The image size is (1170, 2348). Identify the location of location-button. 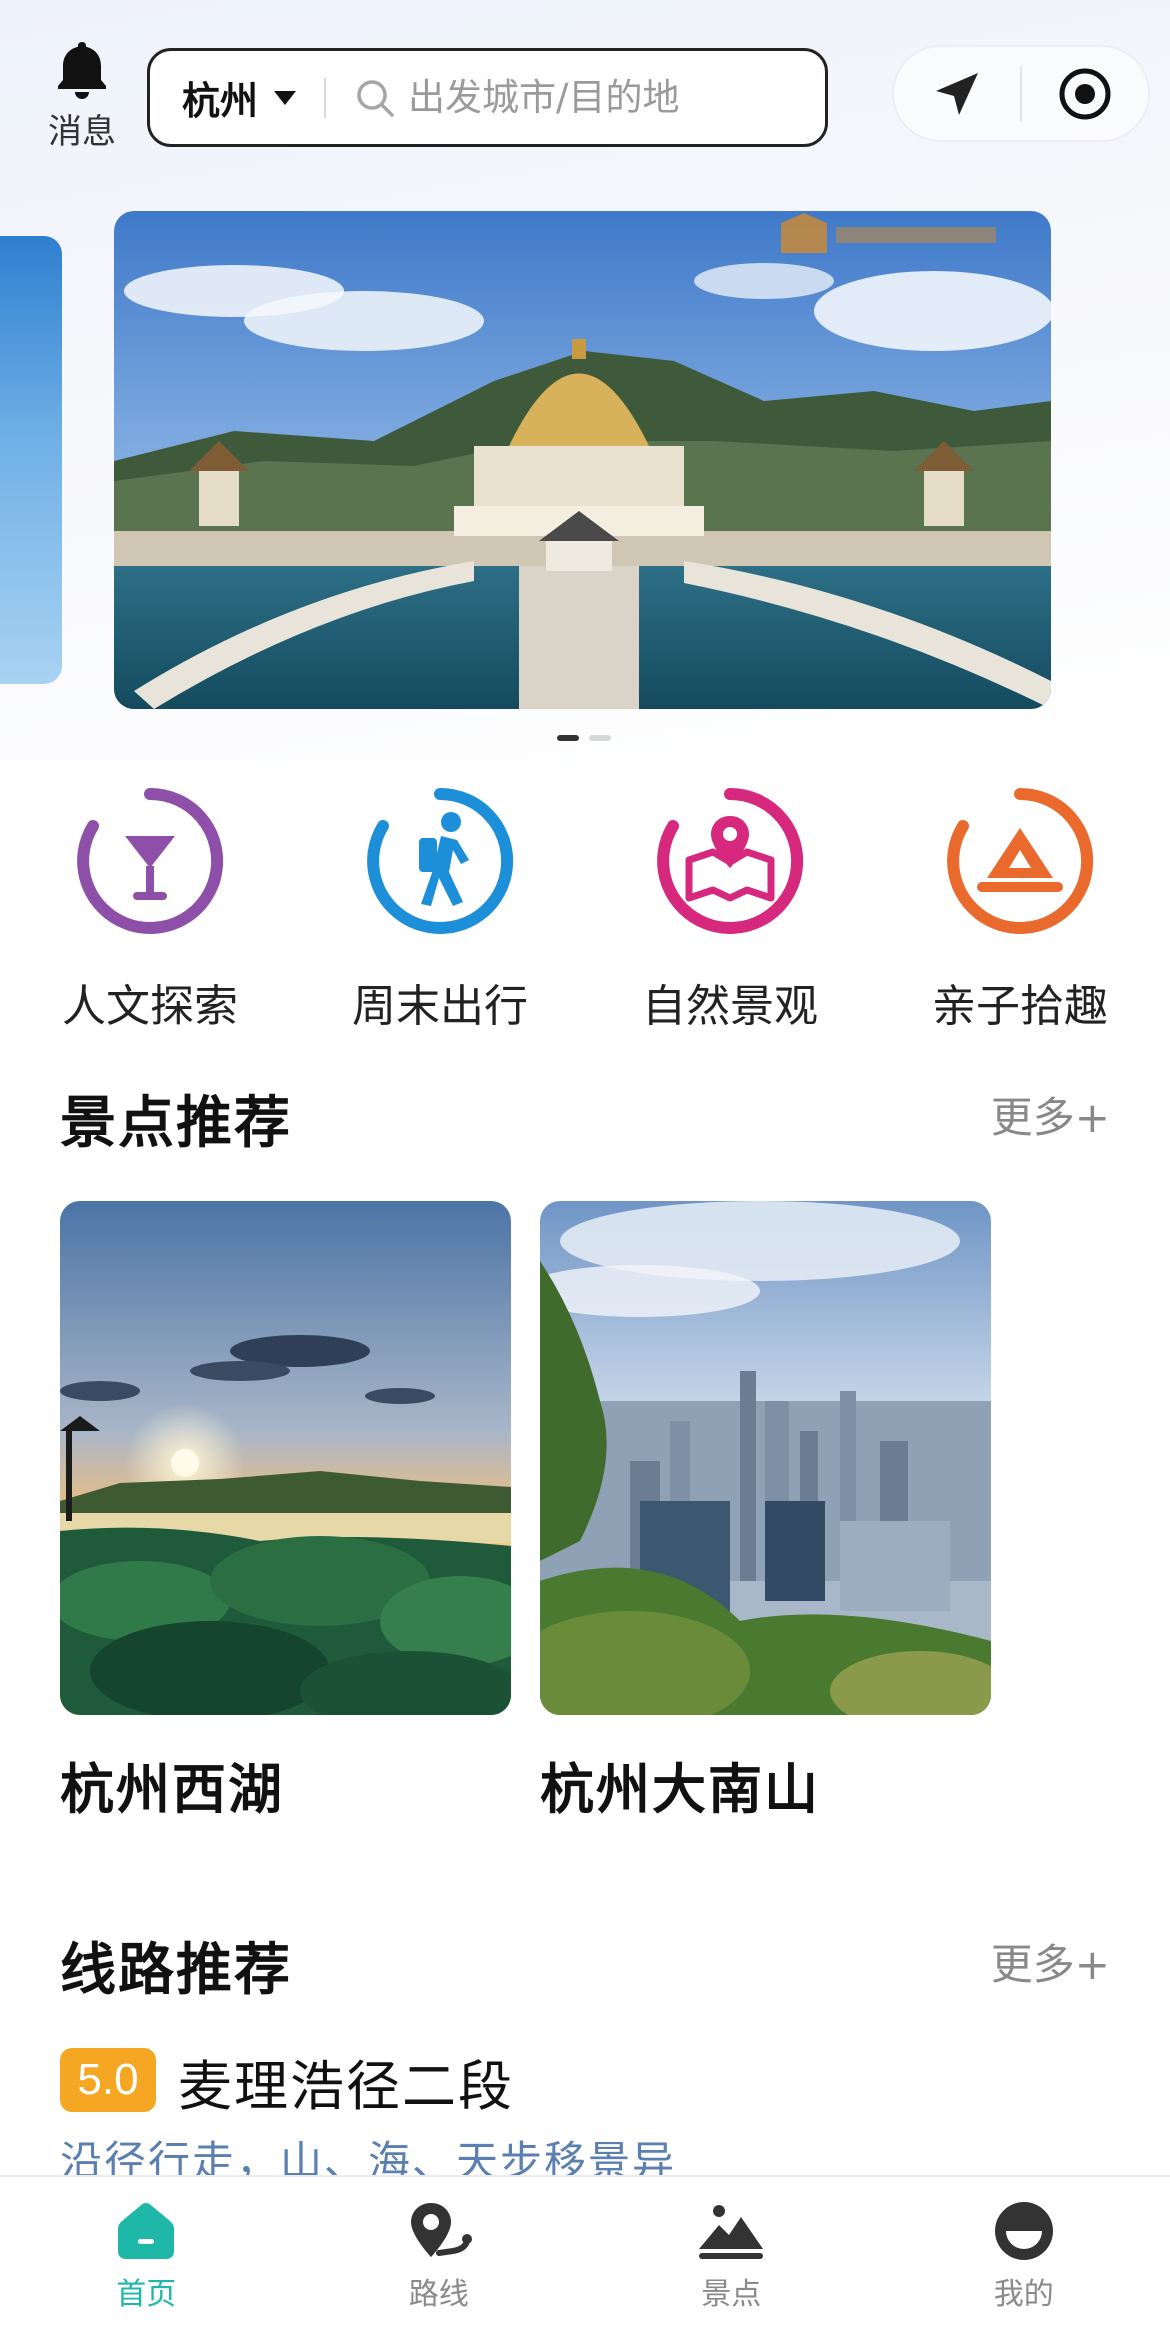
(957, 93).